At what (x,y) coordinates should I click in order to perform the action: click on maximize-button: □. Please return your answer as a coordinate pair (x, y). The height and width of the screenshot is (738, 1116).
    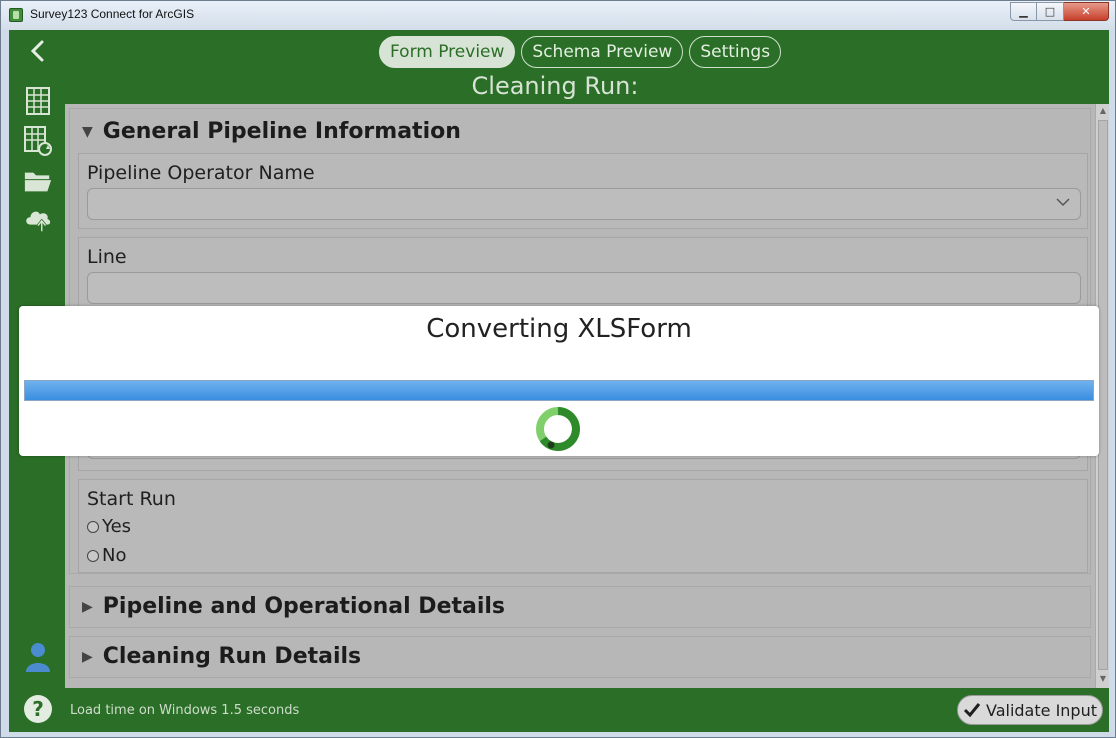
    Looking at the image, I should click on (1050, 11).